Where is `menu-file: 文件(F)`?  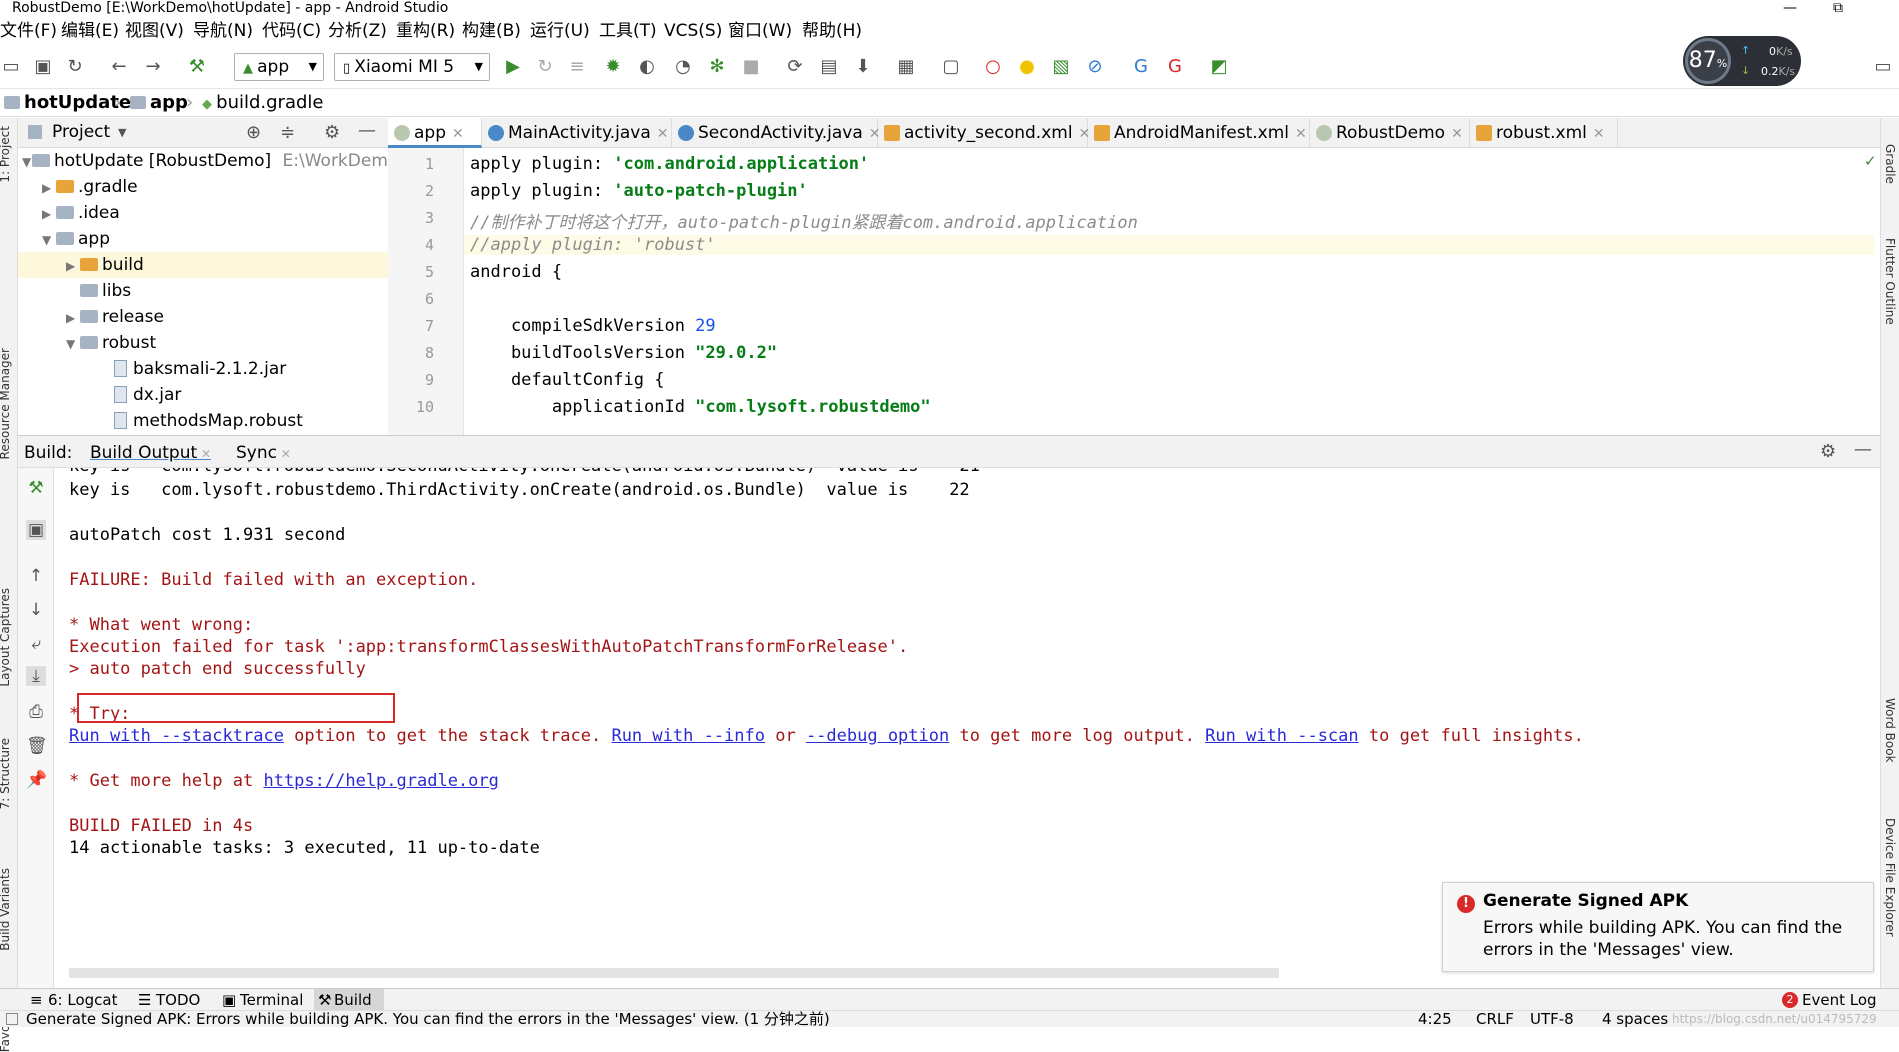
menu-file: 文件(F) is located at coordinates (28, 31).